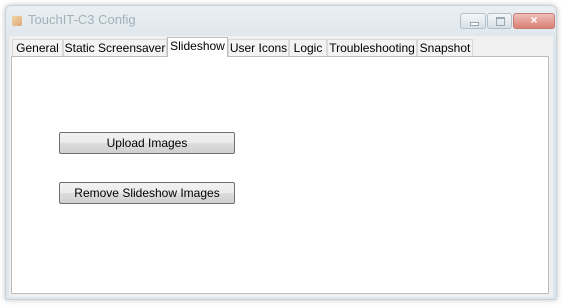 This screenshot has width=564, height=307. I want to click on tab-user-icons: User Icons, so click(258, 47).